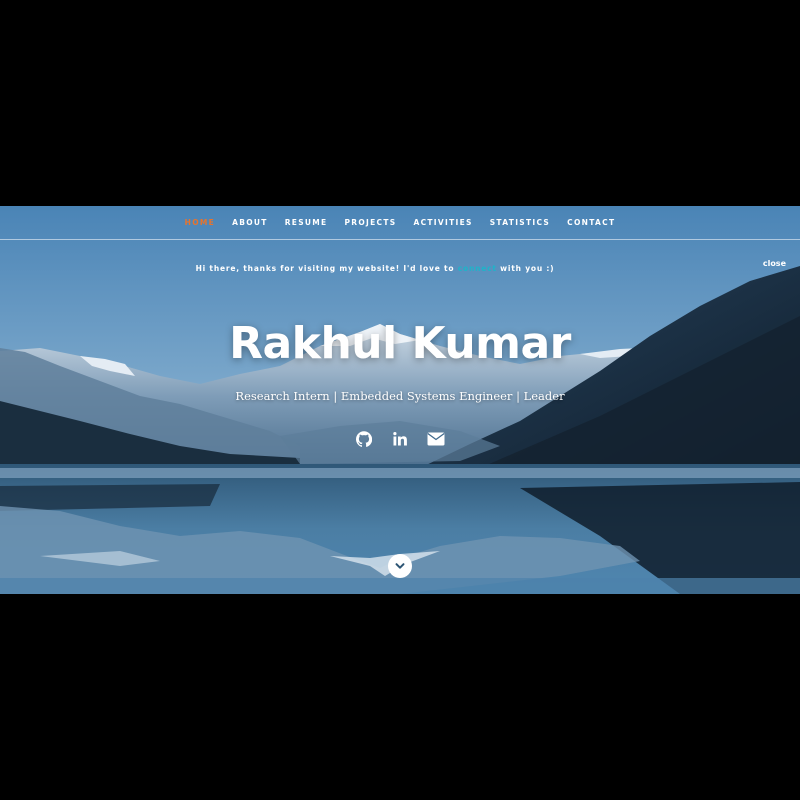  Describe the element at coordinates (250, 222) in the screenshot. I see `nav-item-about: ABOUT` at that location.